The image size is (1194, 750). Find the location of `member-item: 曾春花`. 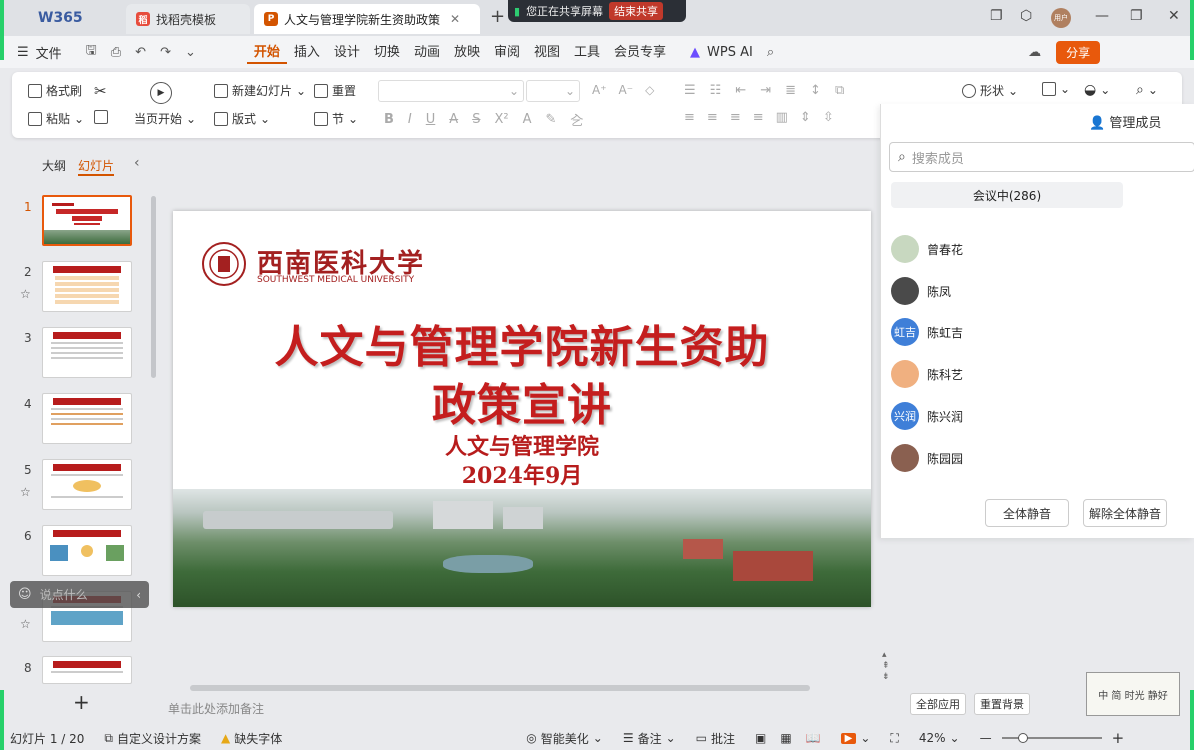

member-item: 曾春花 is located at coordinates (927, 249).